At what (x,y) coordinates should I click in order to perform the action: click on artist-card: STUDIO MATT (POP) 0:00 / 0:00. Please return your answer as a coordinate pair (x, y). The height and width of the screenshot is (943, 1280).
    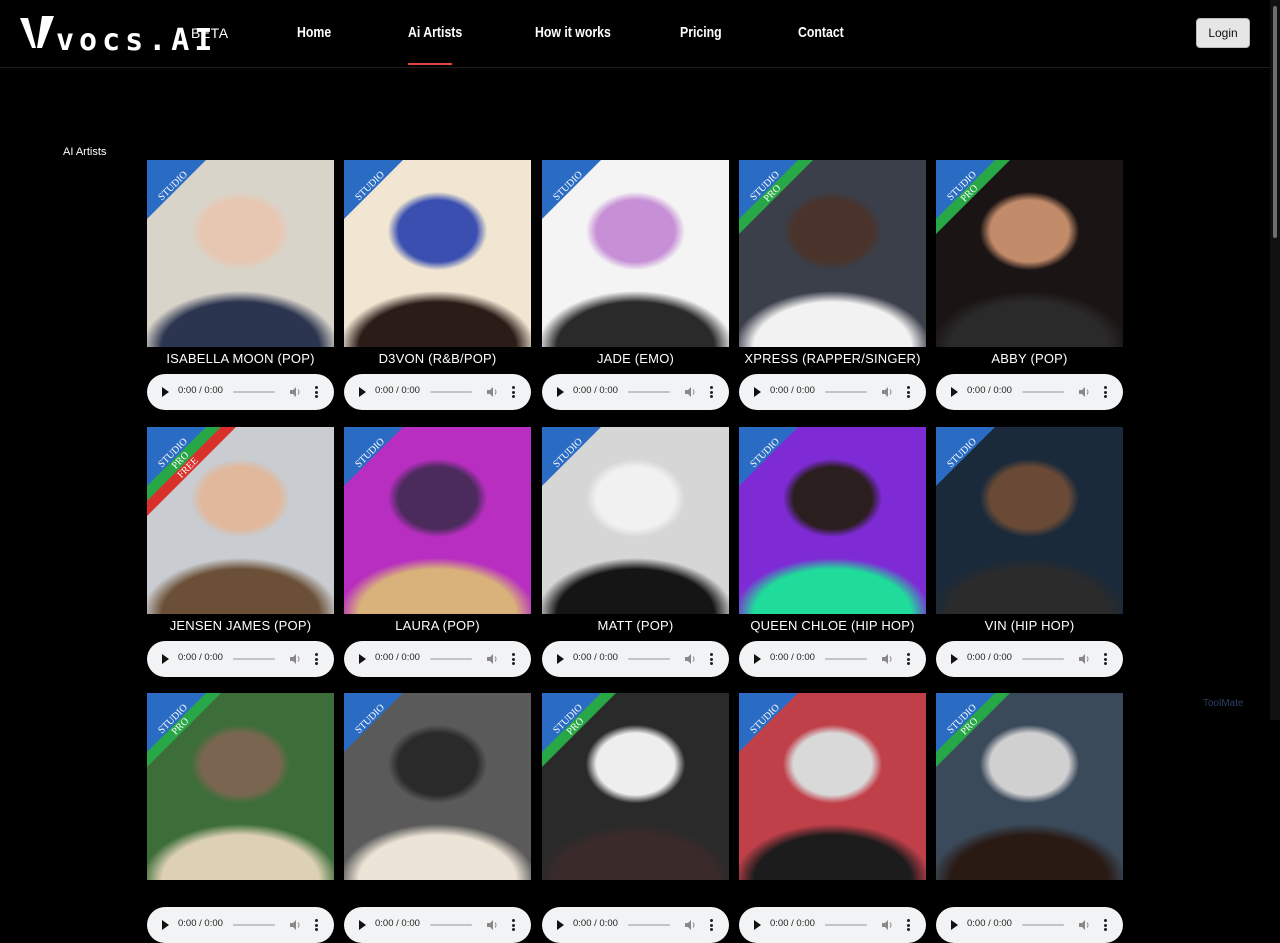
    Looking at the image, I should click on (635, 552).